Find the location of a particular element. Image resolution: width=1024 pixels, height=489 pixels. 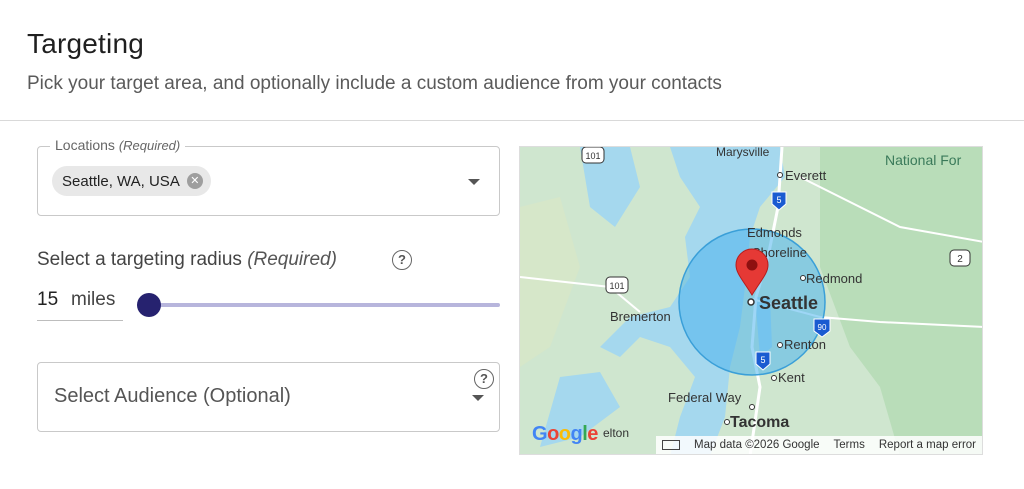

radius-input: 15 miles is located at coordinates (80, 305).